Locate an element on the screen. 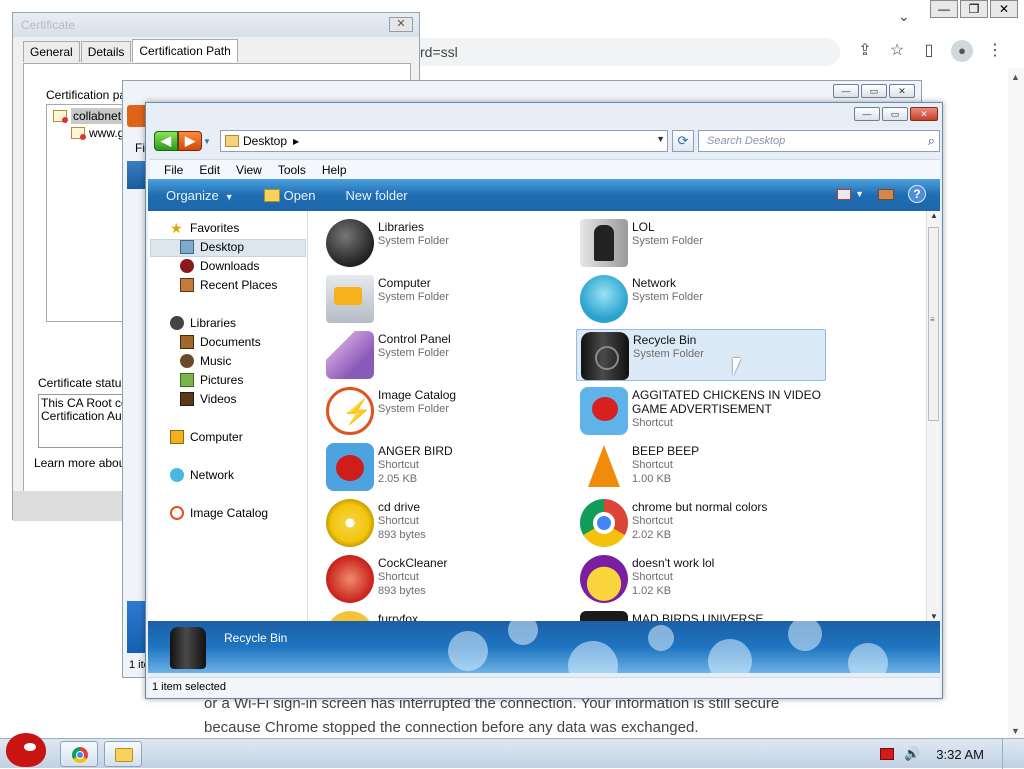 The image size is (1024, 769). list-item-network: Network System Folder is located at coordinates (701, 299).